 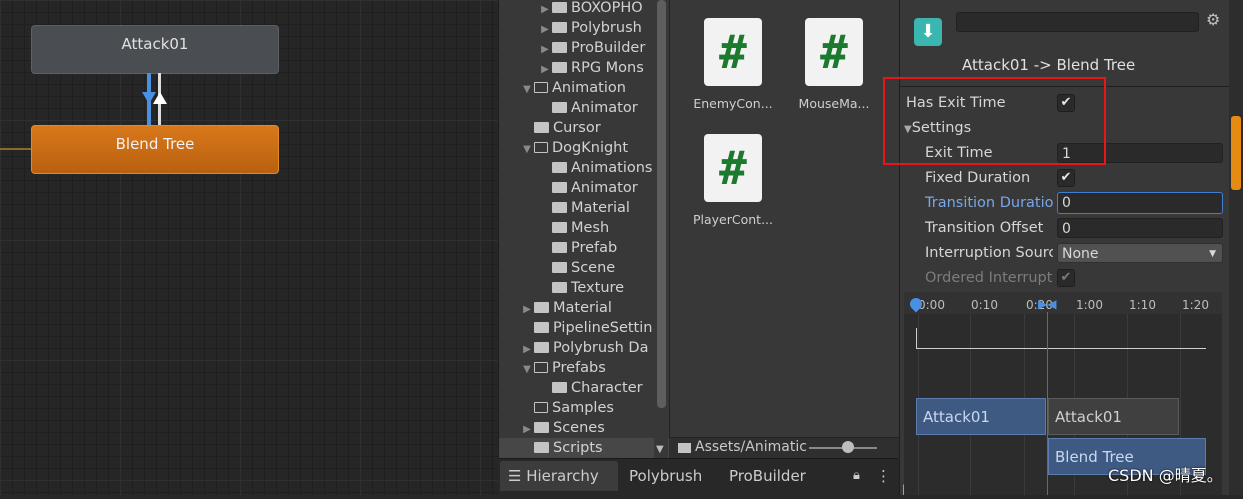 What do you see at coordinates (1080, 254) in the screenshot?
I see `dropdown-value: None` at bounding box center [1080, 254].